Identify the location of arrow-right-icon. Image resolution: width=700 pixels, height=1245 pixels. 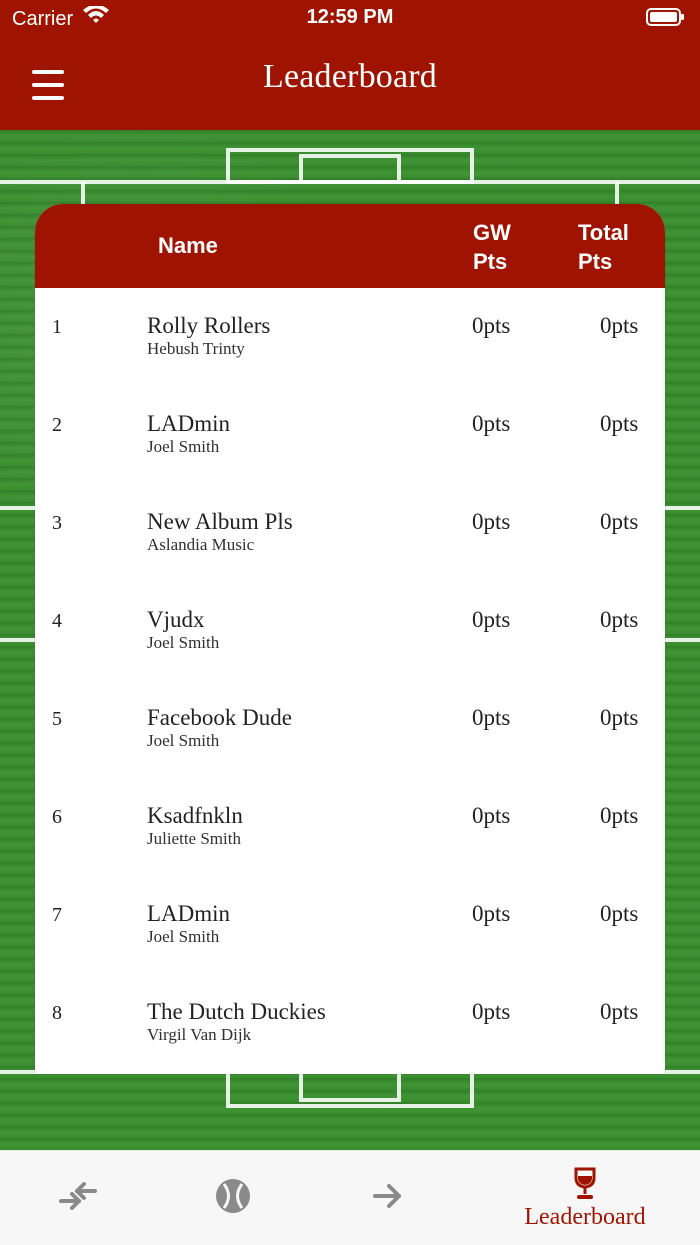
(388, 1198).